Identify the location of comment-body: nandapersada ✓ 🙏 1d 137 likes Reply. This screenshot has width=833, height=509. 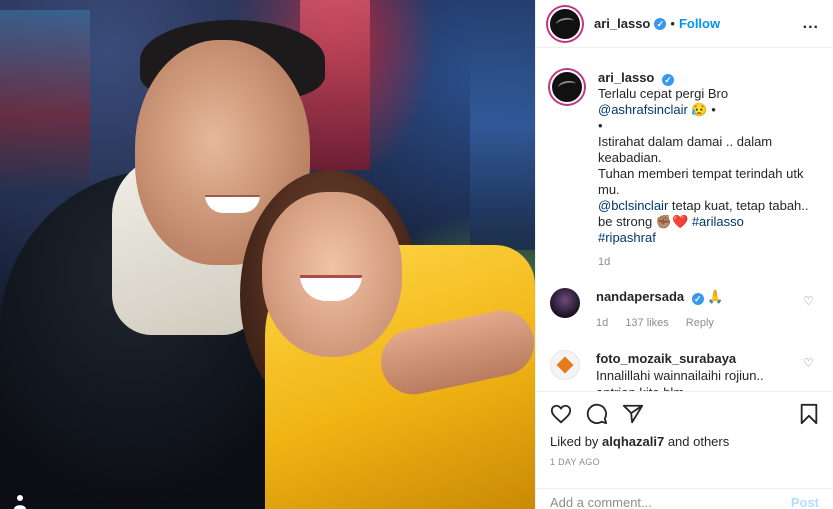
(698, 310).